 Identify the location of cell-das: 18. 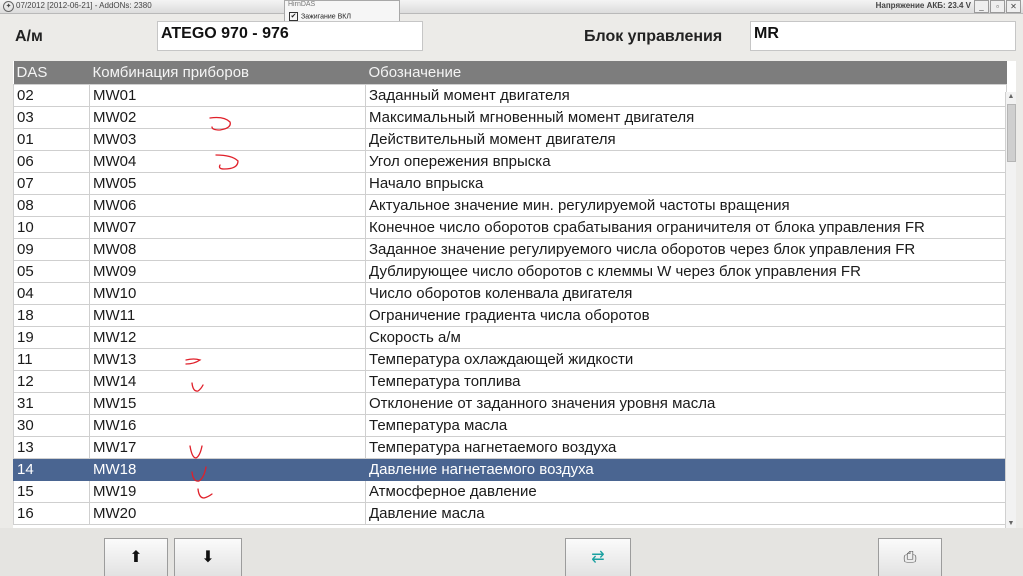
(51, 315).